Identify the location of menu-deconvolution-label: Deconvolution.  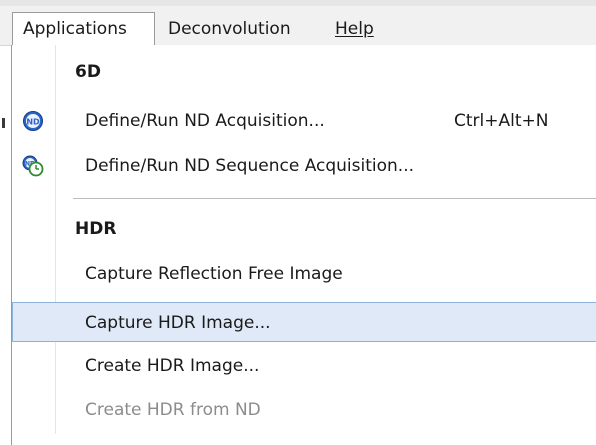
(229, 29).